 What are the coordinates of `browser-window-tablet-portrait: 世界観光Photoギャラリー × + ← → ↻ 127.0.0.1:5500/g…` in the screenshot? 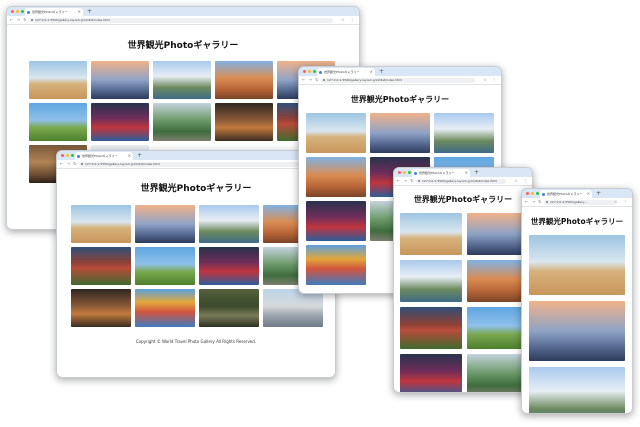 It's located at (463, 280).